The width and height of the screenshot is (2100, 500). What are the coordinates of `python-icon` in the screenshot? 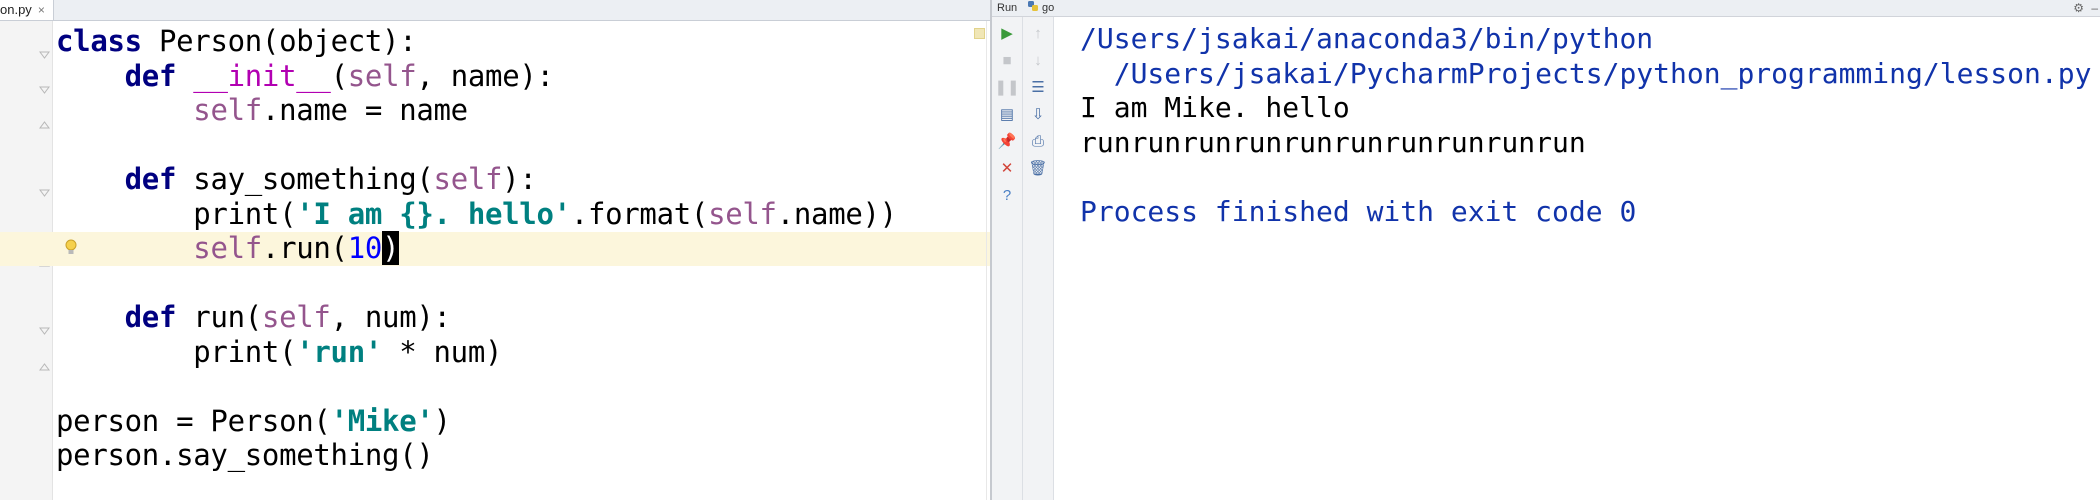 It's located at (1033, 8).